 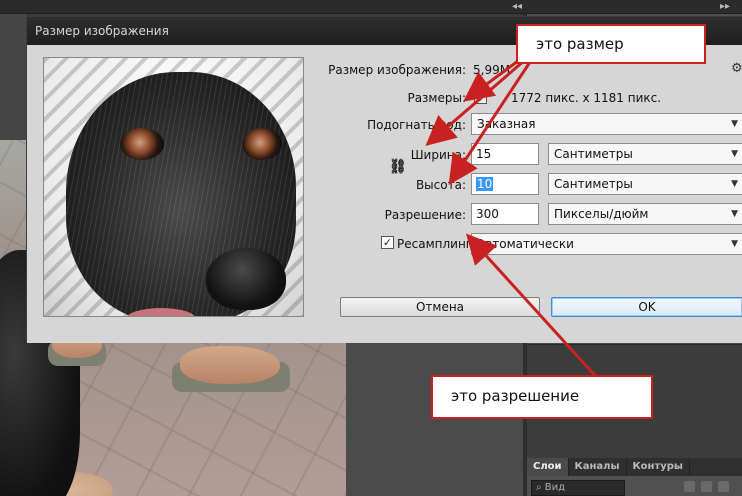 What do you see at coordinates (480, 97) in the screenshot?
I see `triangle-down-icon: ▼` at bounding box center [480, 97].